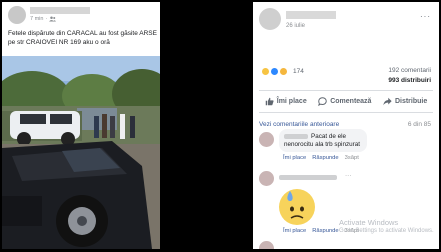  I want to click on comment-time: 3săpt, so click(352, 158).